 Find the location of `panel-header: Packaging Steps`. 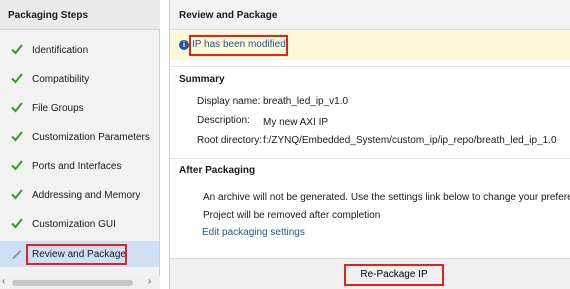

panel-header: Packaging Steps is located at coordinates (80, 15).